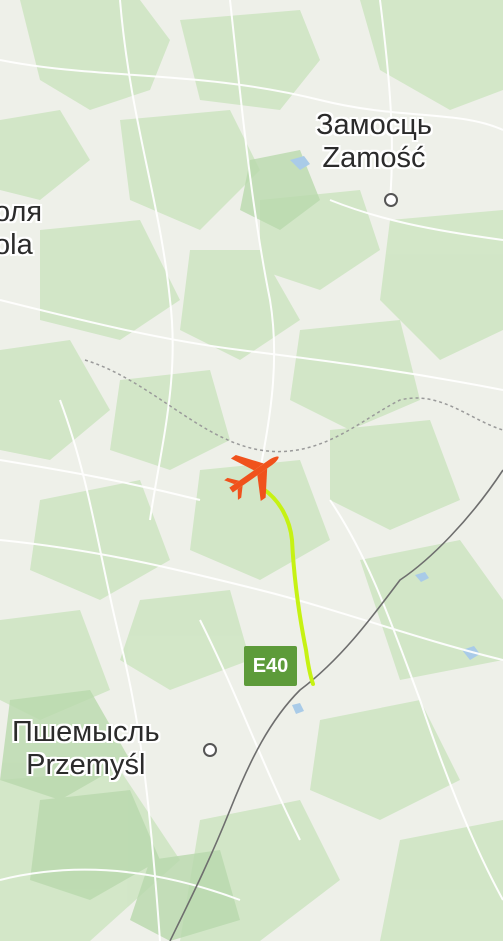 This screenshot has width=503, height=941. I want to click on city-label-zamosc: Замосць Zamość, so click(374, 142).